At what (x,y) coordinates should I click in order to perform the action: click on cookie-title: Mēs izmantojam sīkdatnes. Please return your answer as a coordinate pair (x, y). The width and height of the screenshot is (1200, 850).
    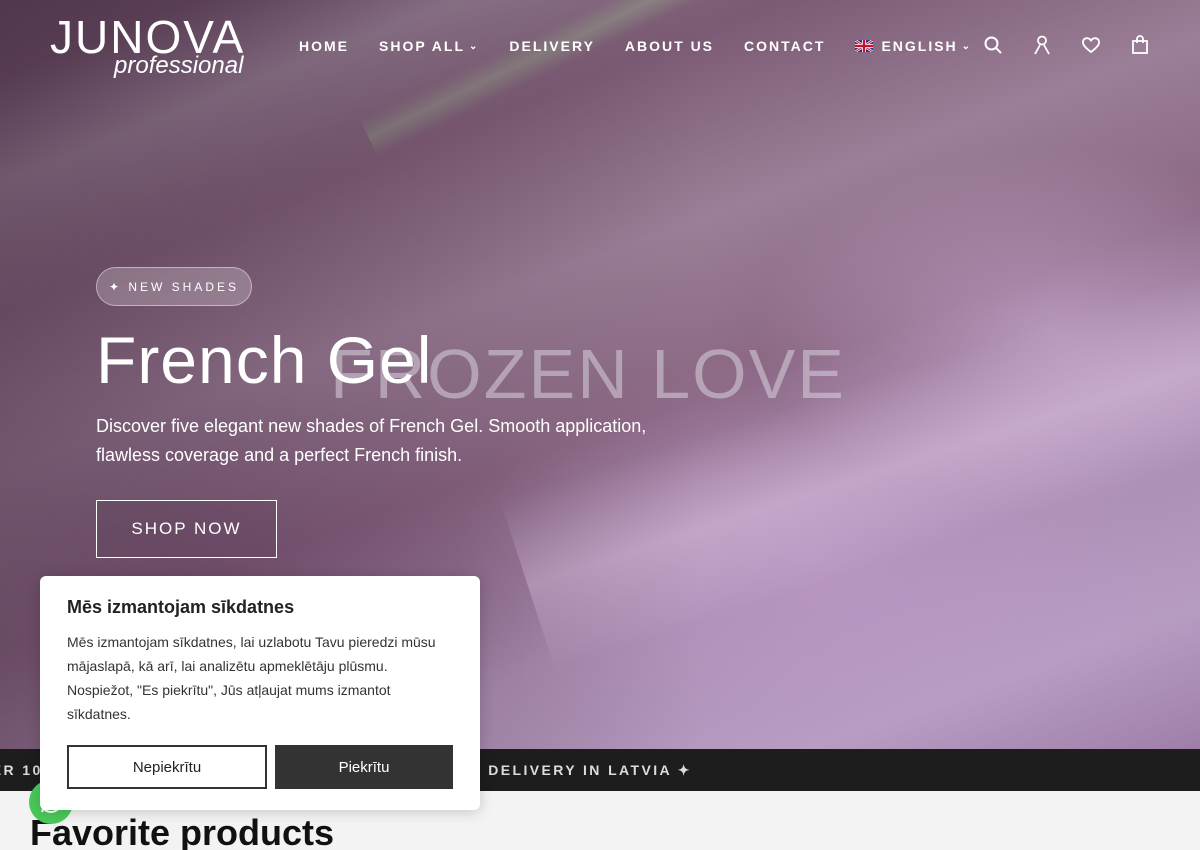
    Looking at the image, I should click on (181, 607).